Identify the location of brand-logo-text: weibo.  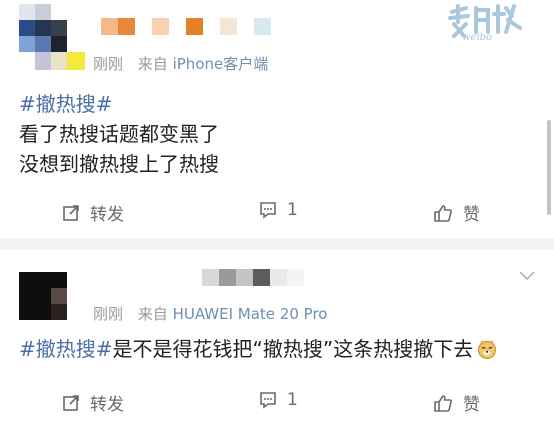
(477, 37).